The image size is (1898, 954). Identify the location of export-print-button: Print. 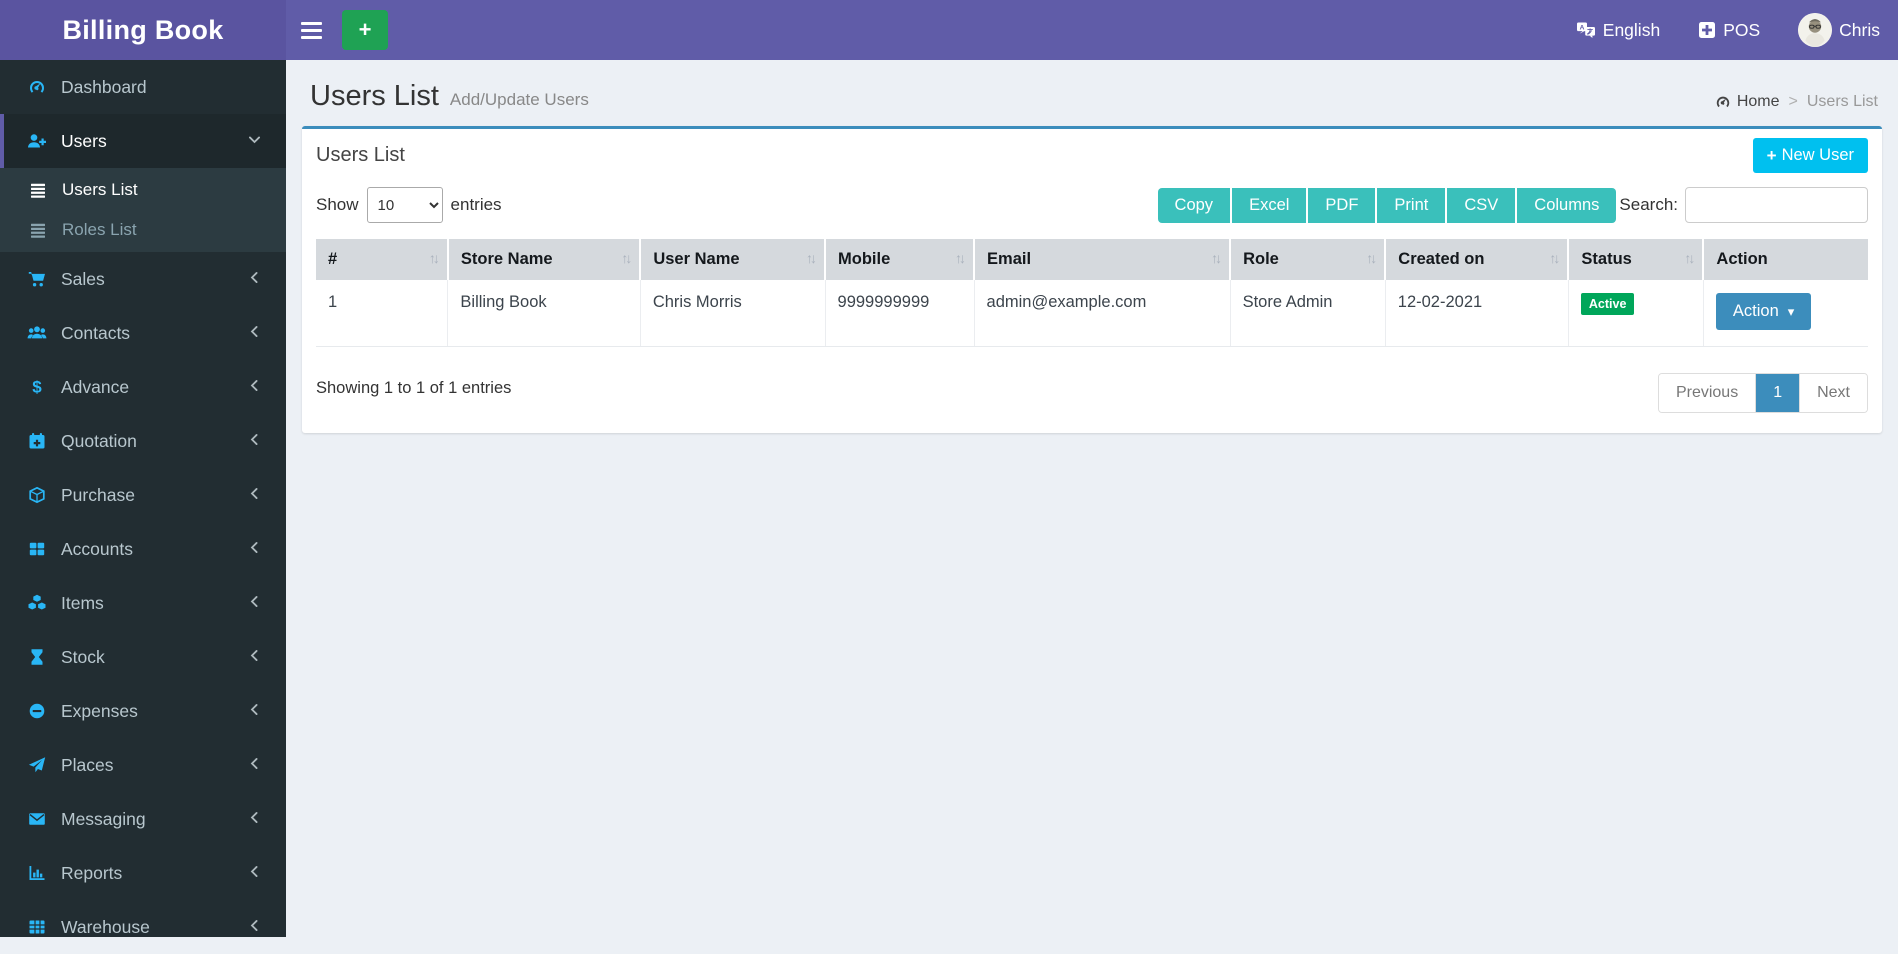
(1412, 205).